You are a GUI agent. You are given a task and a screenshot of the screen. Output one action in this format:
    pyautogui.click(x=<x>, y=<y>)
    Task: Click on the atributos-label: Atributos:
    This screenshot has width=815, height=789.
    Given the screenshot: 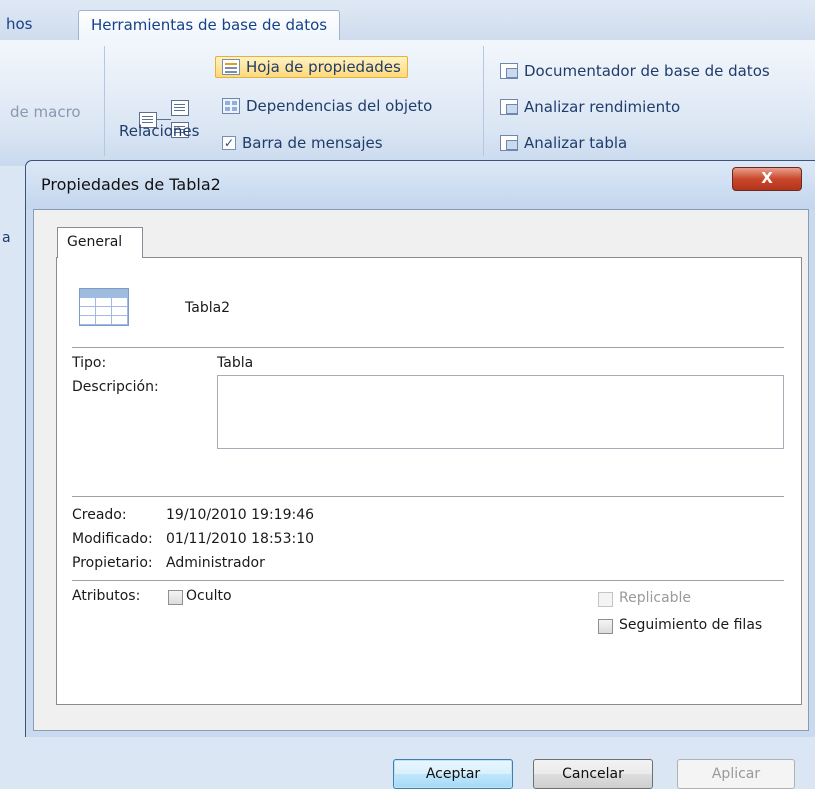 What is the action you would take?
    pyautogui.click(x=106, y=596)
    